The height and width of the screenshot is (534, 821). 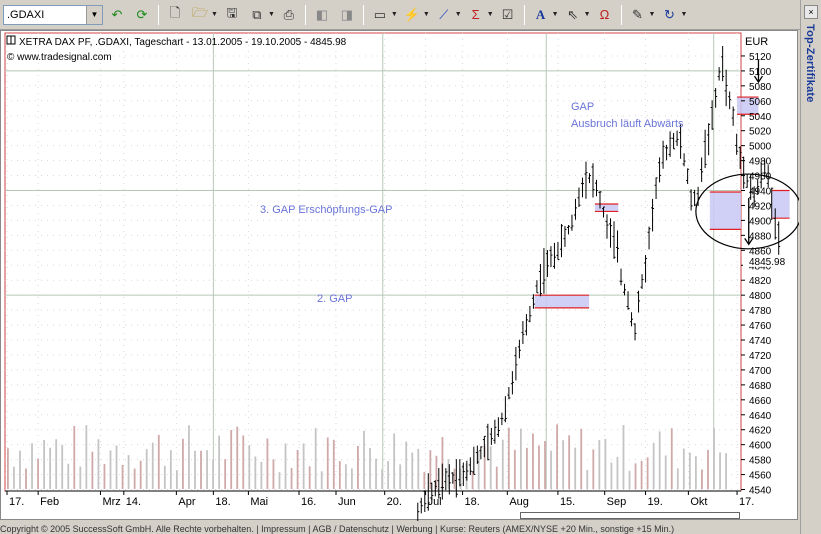 I want to click on edit-icon: ✎, so click(x=638, y=15).